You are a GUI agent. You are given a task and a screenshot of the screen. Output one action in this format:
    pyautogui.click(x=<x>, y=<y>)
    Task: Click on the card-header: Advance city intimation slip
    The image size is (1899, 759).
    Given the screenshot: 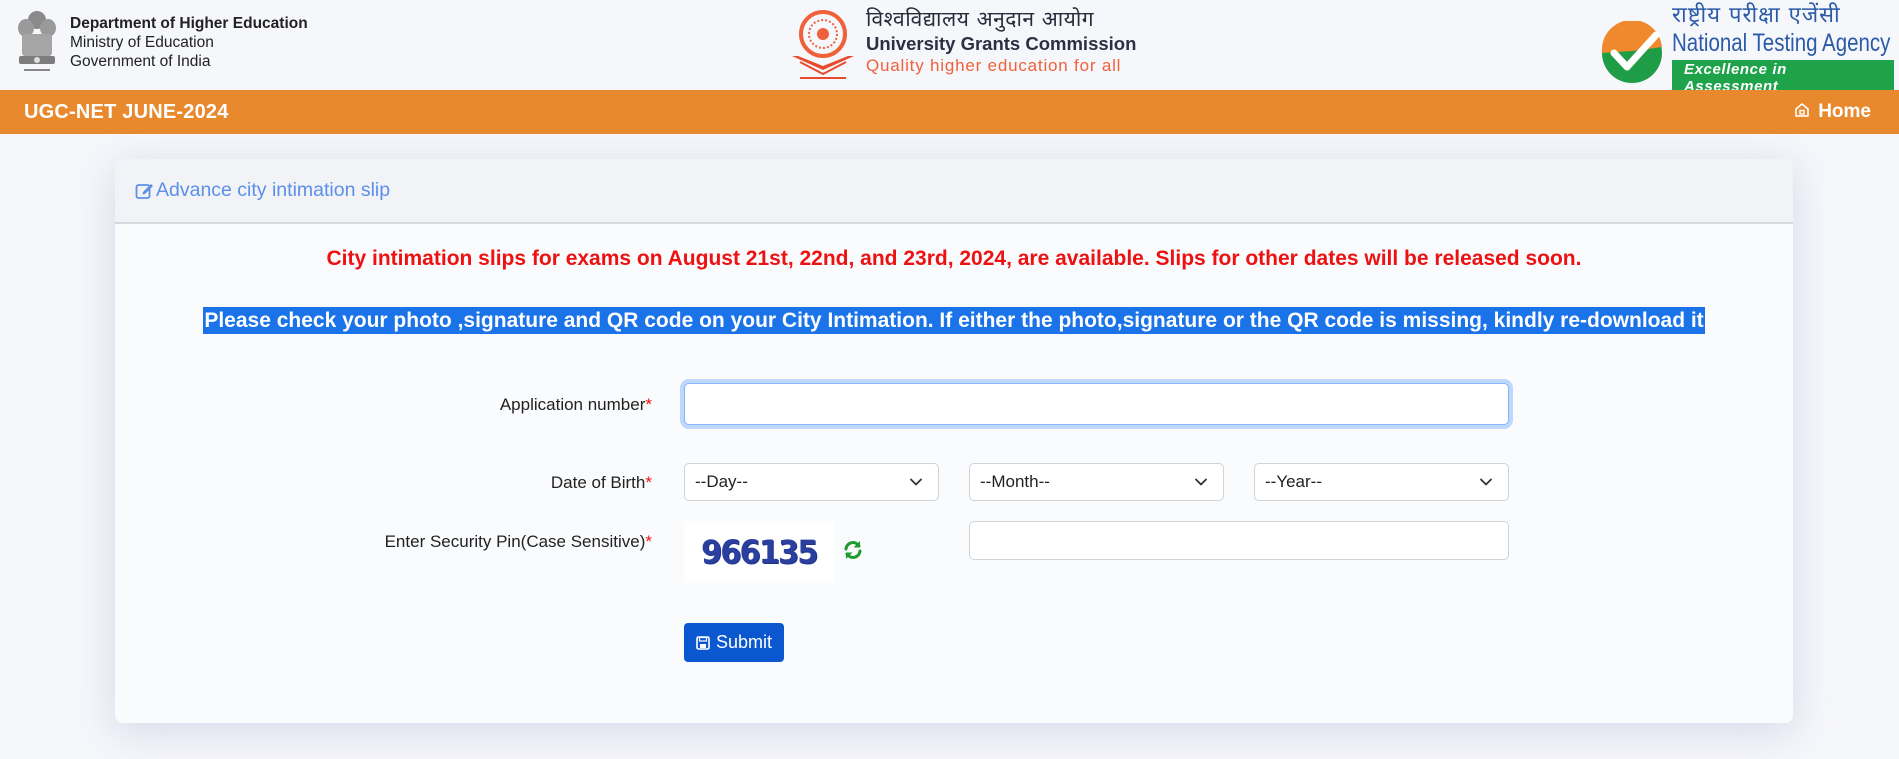 What is the action you would take?
    pyautogui.click(x=954, y=191)
    